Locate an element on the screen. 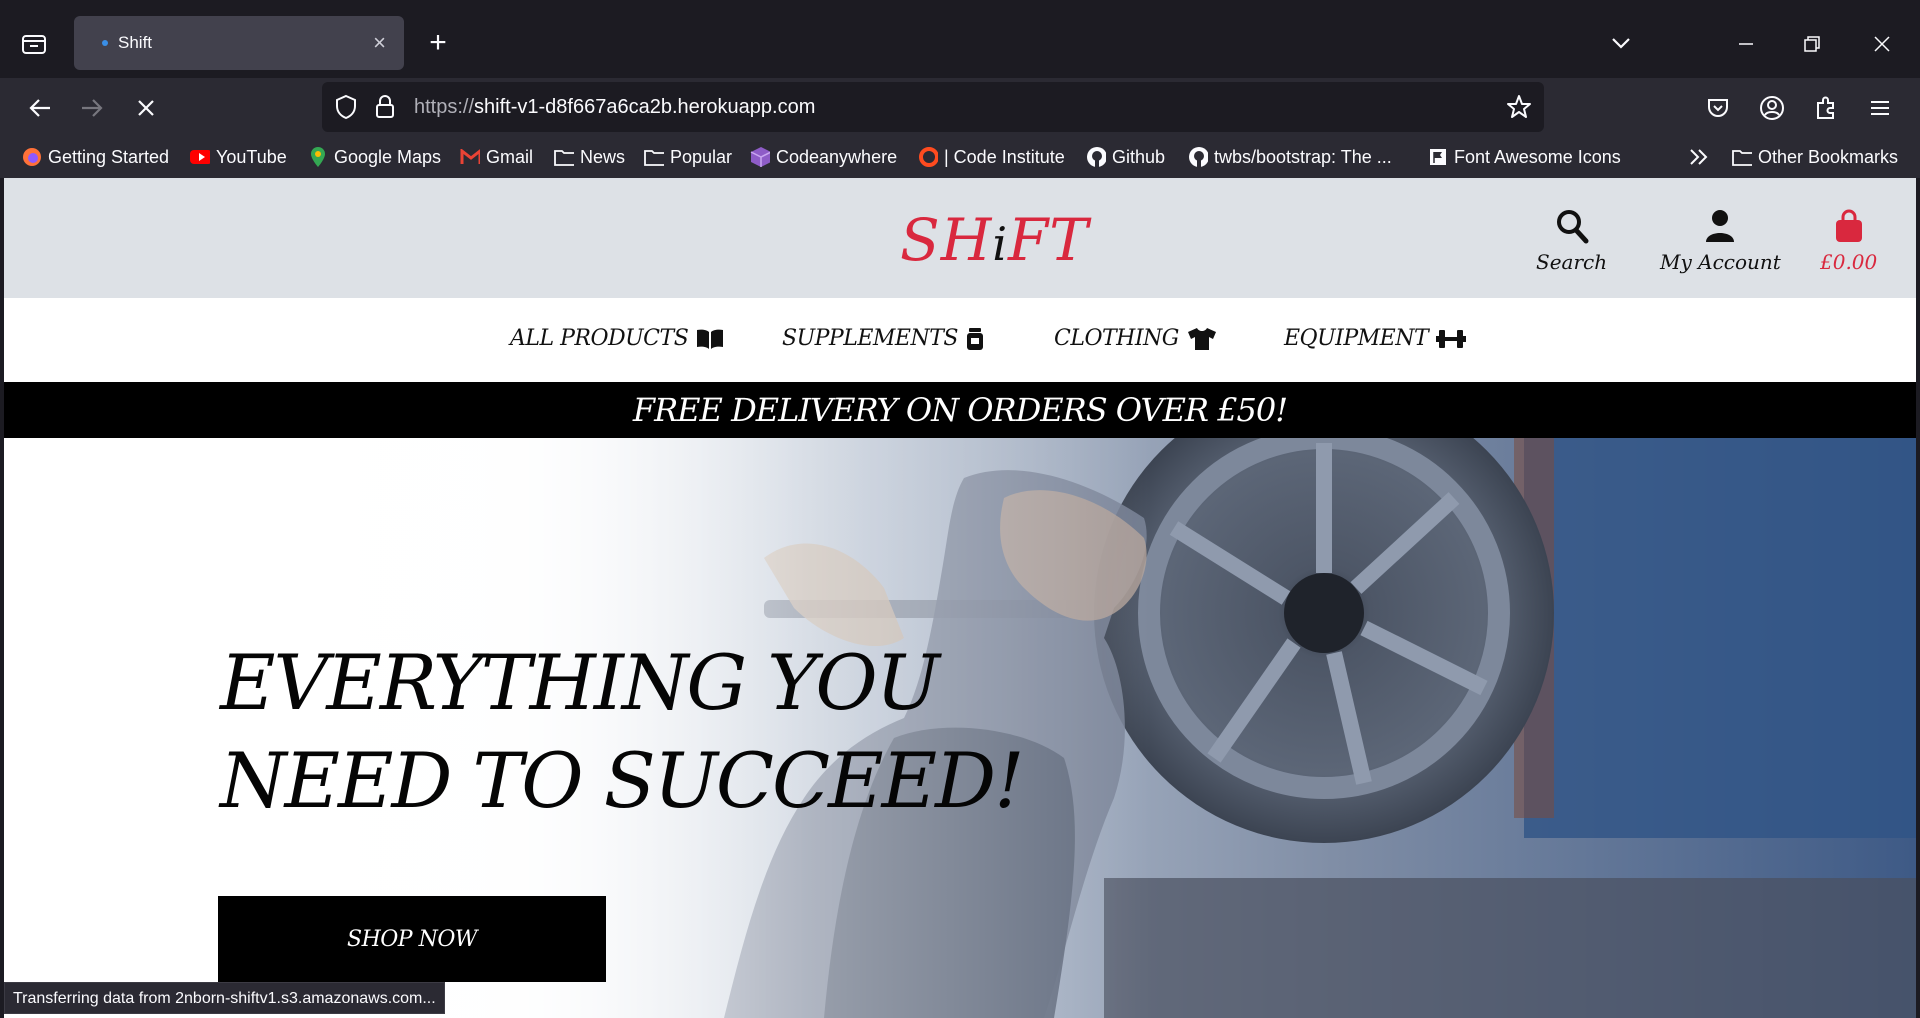  gmail-icon is located at coordinates (470, 157).